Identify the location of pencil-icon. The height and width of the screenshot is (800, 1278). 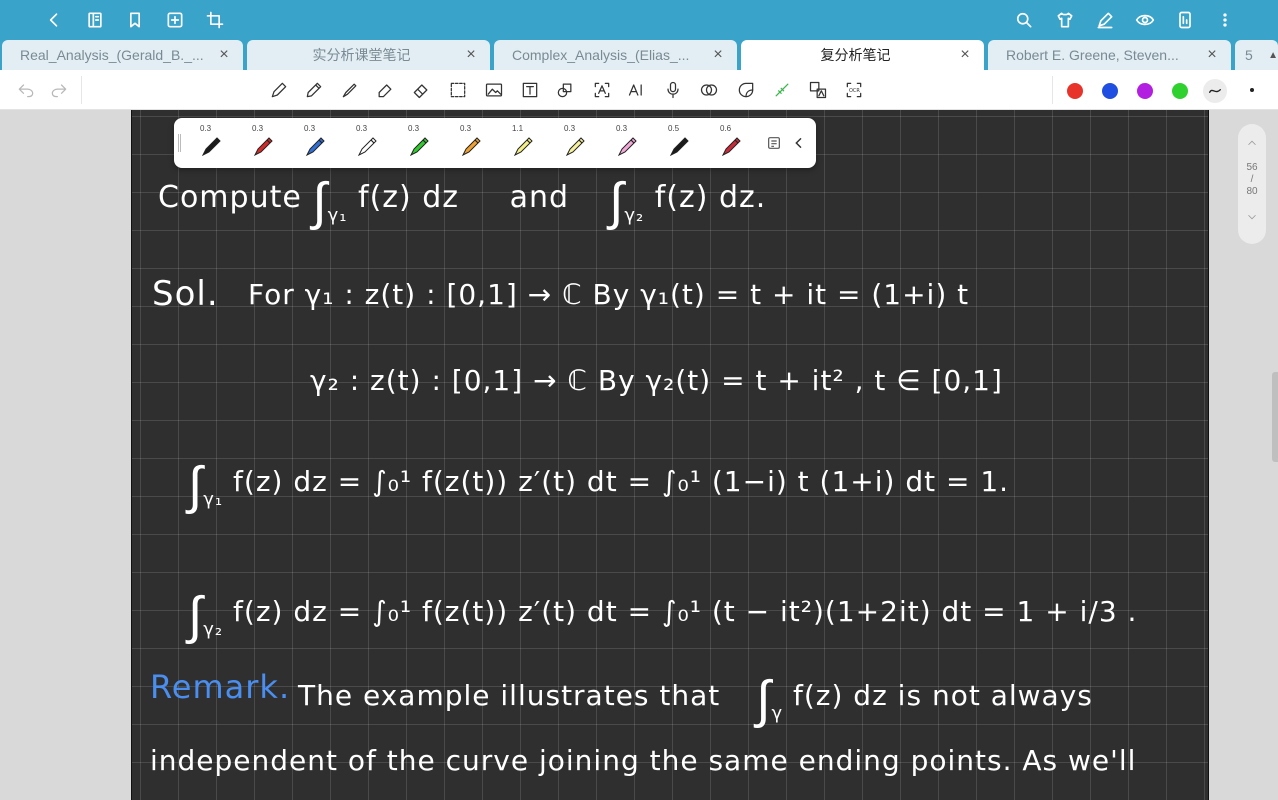
(314, 90).